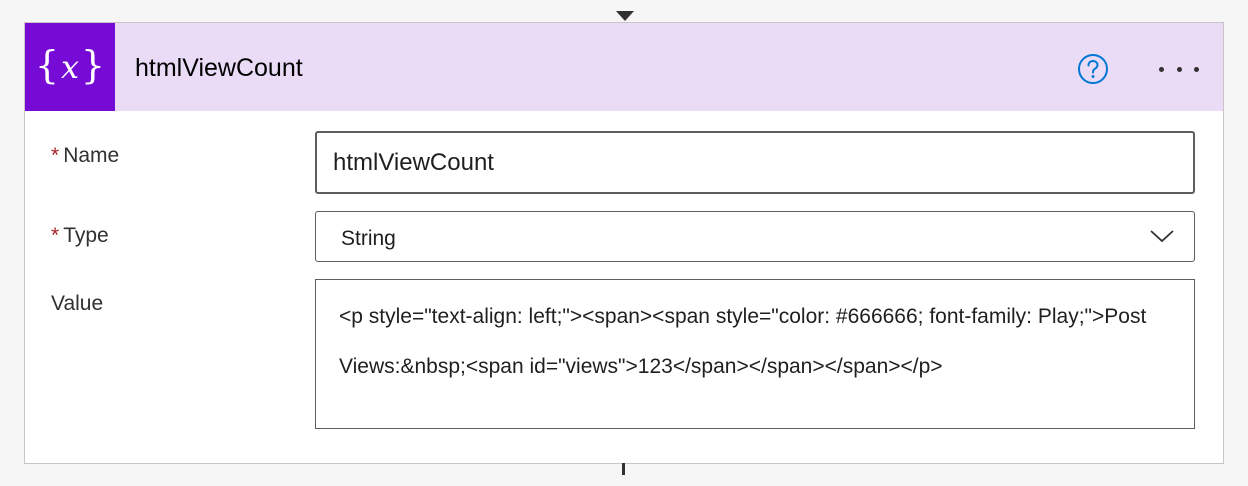 Image resolution: width=1248 pixels, height=486 pixels. I want to click on connector-line-bottom, so click(623, 469).